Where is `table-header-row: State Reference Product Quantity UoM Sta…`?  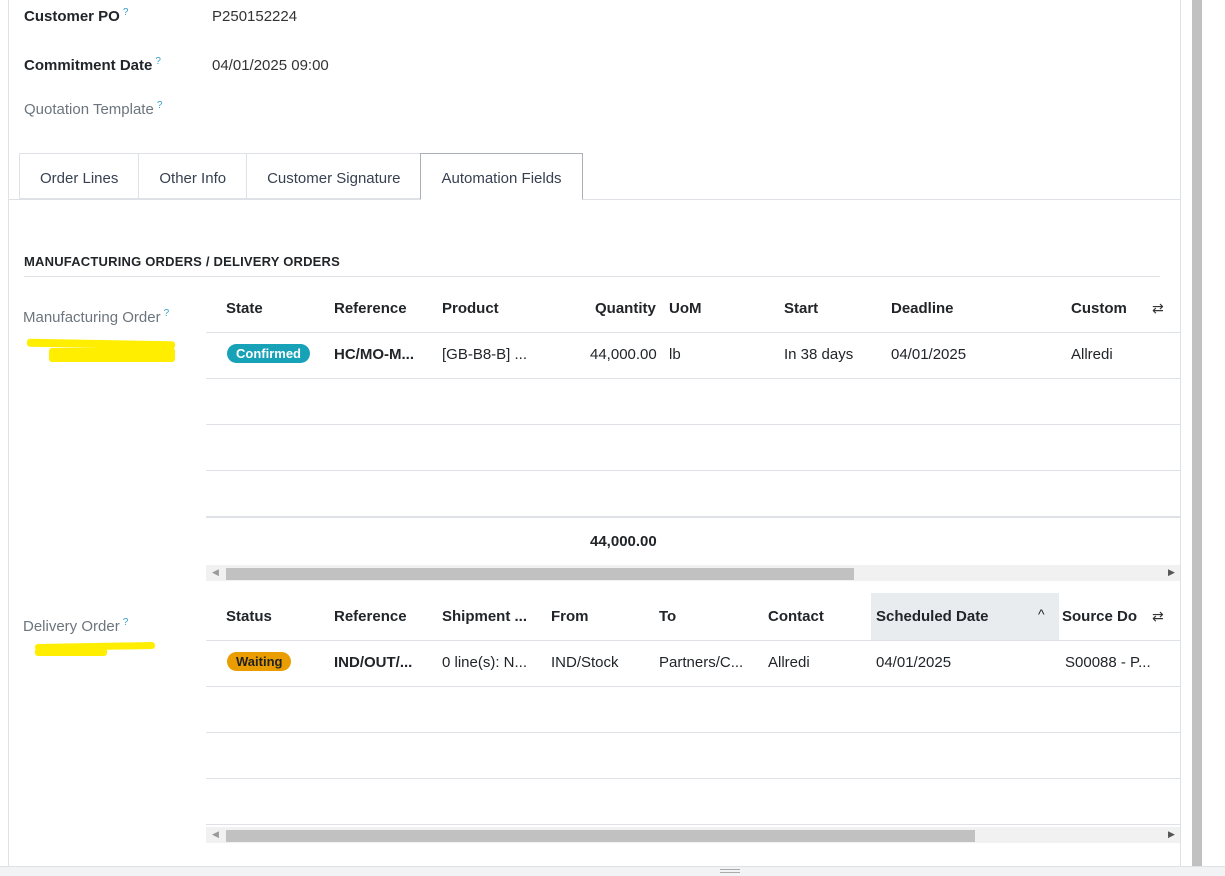 table-header-row: State Reference Product Quantity UoM Sta… is located at coordinates (693, 309).